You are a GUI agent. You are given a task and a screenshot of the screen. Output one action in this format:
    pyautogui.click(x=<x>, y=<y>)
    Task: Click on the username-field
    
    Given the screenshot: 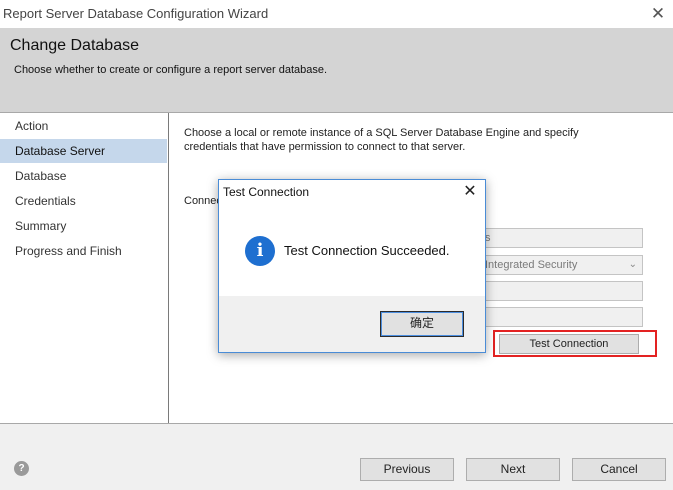 What is the action you would take?
    pyautogui.click(x=561, y=291)
    